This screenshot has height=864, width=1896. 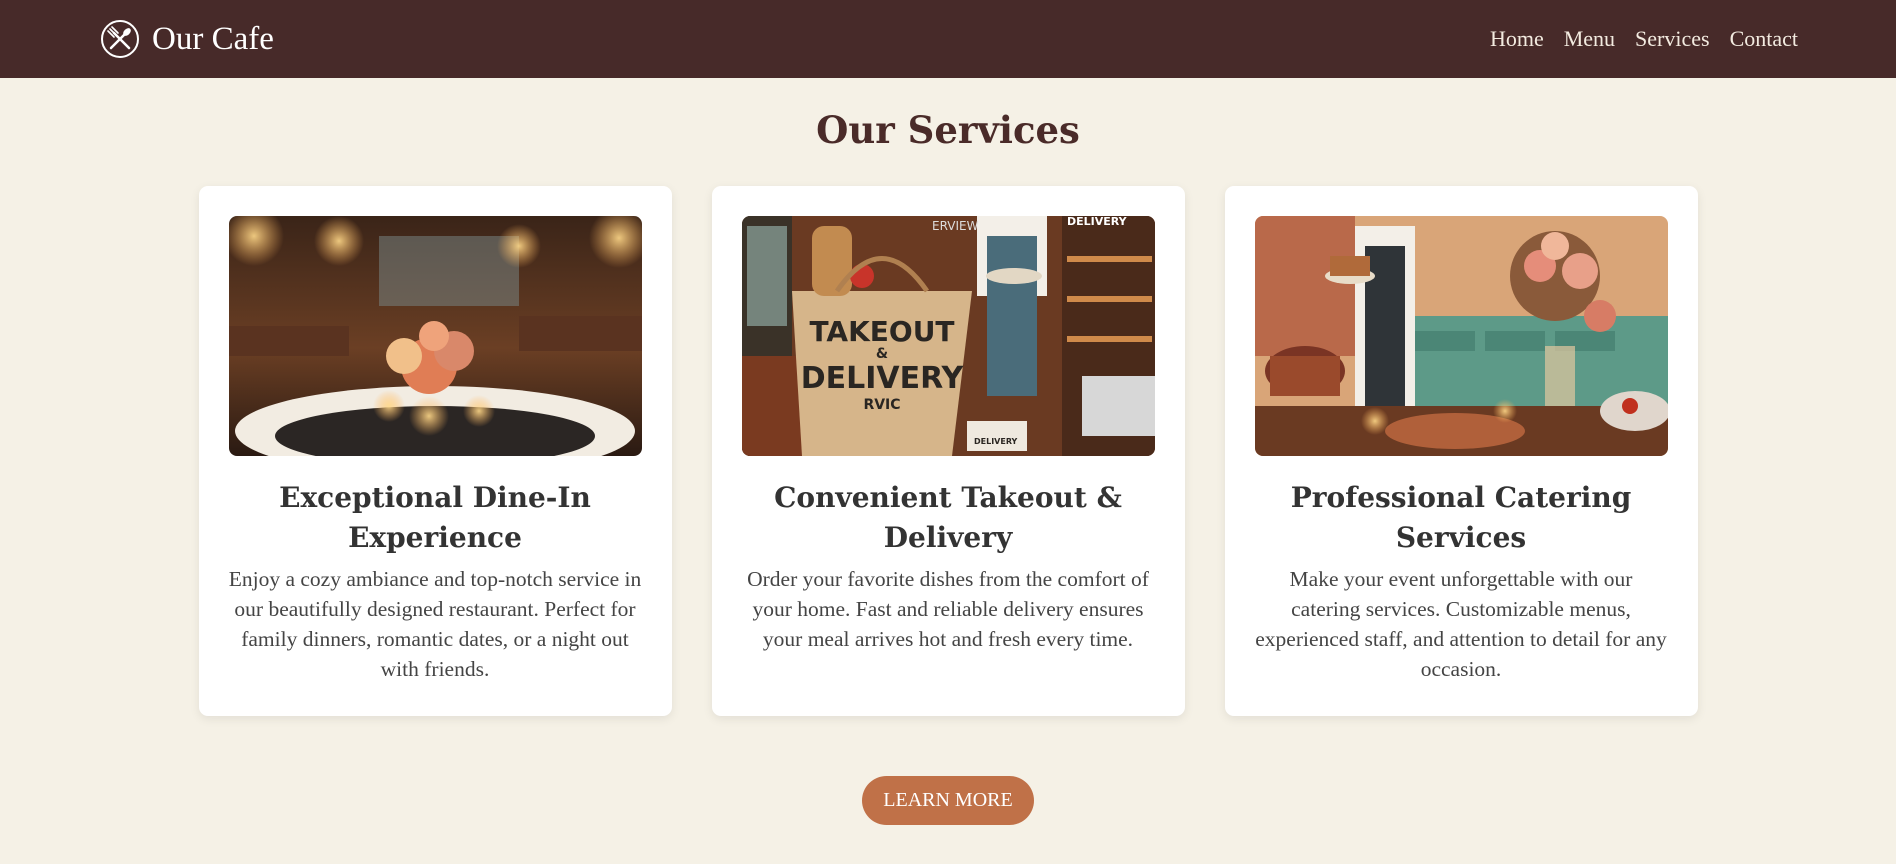 I want to click on svg-text: TAKEOUT, so click(x=881, y=331).